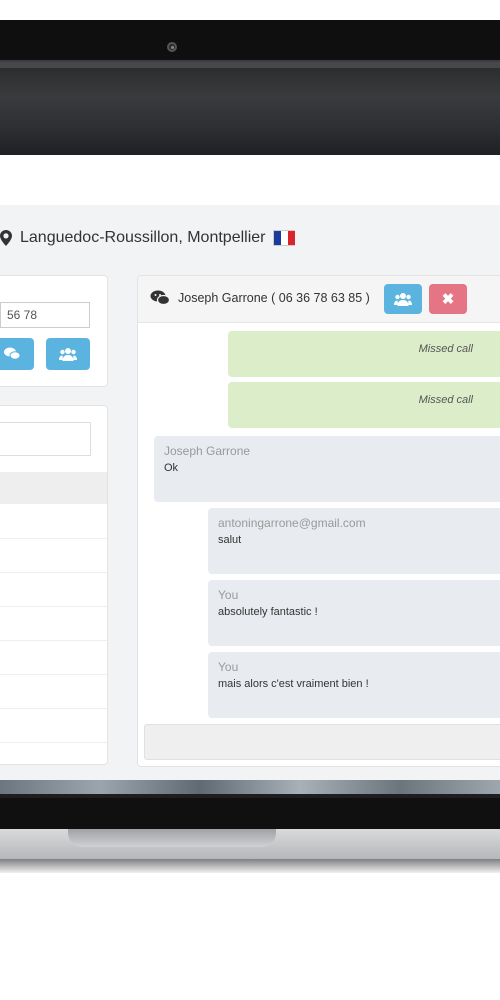  I want to click on group-button, so click(68, 354).